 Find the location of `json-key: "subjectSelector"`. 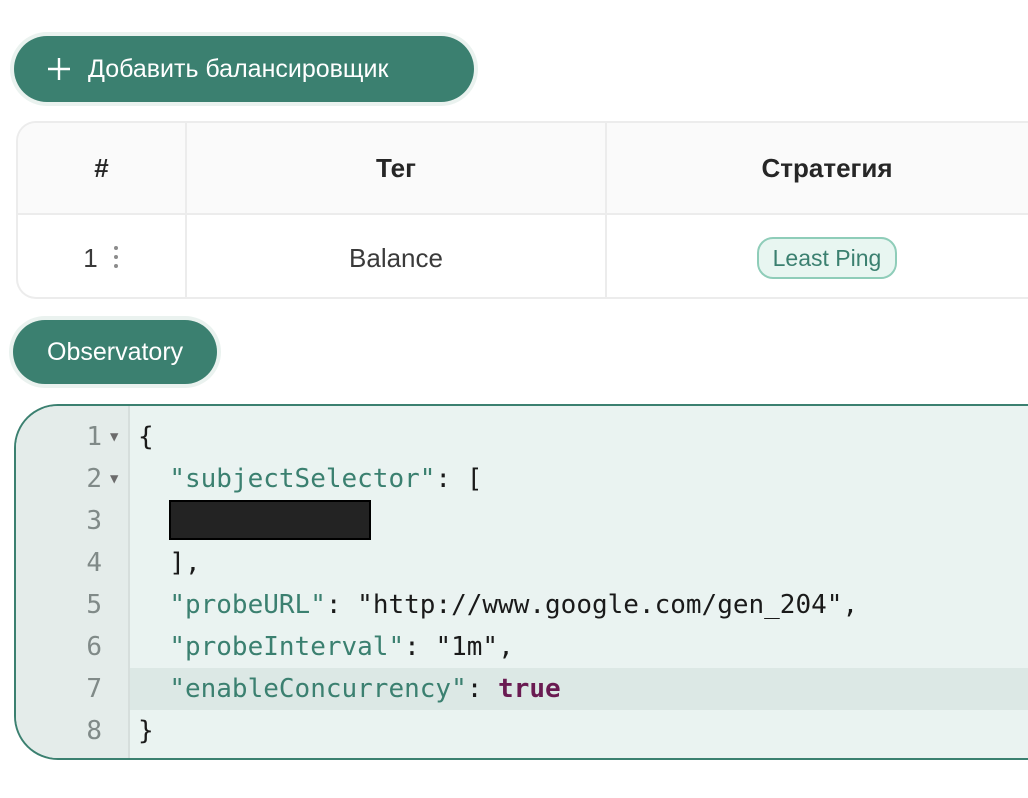

json-key: "subjectSelector" is located at coordinates (302, 479).